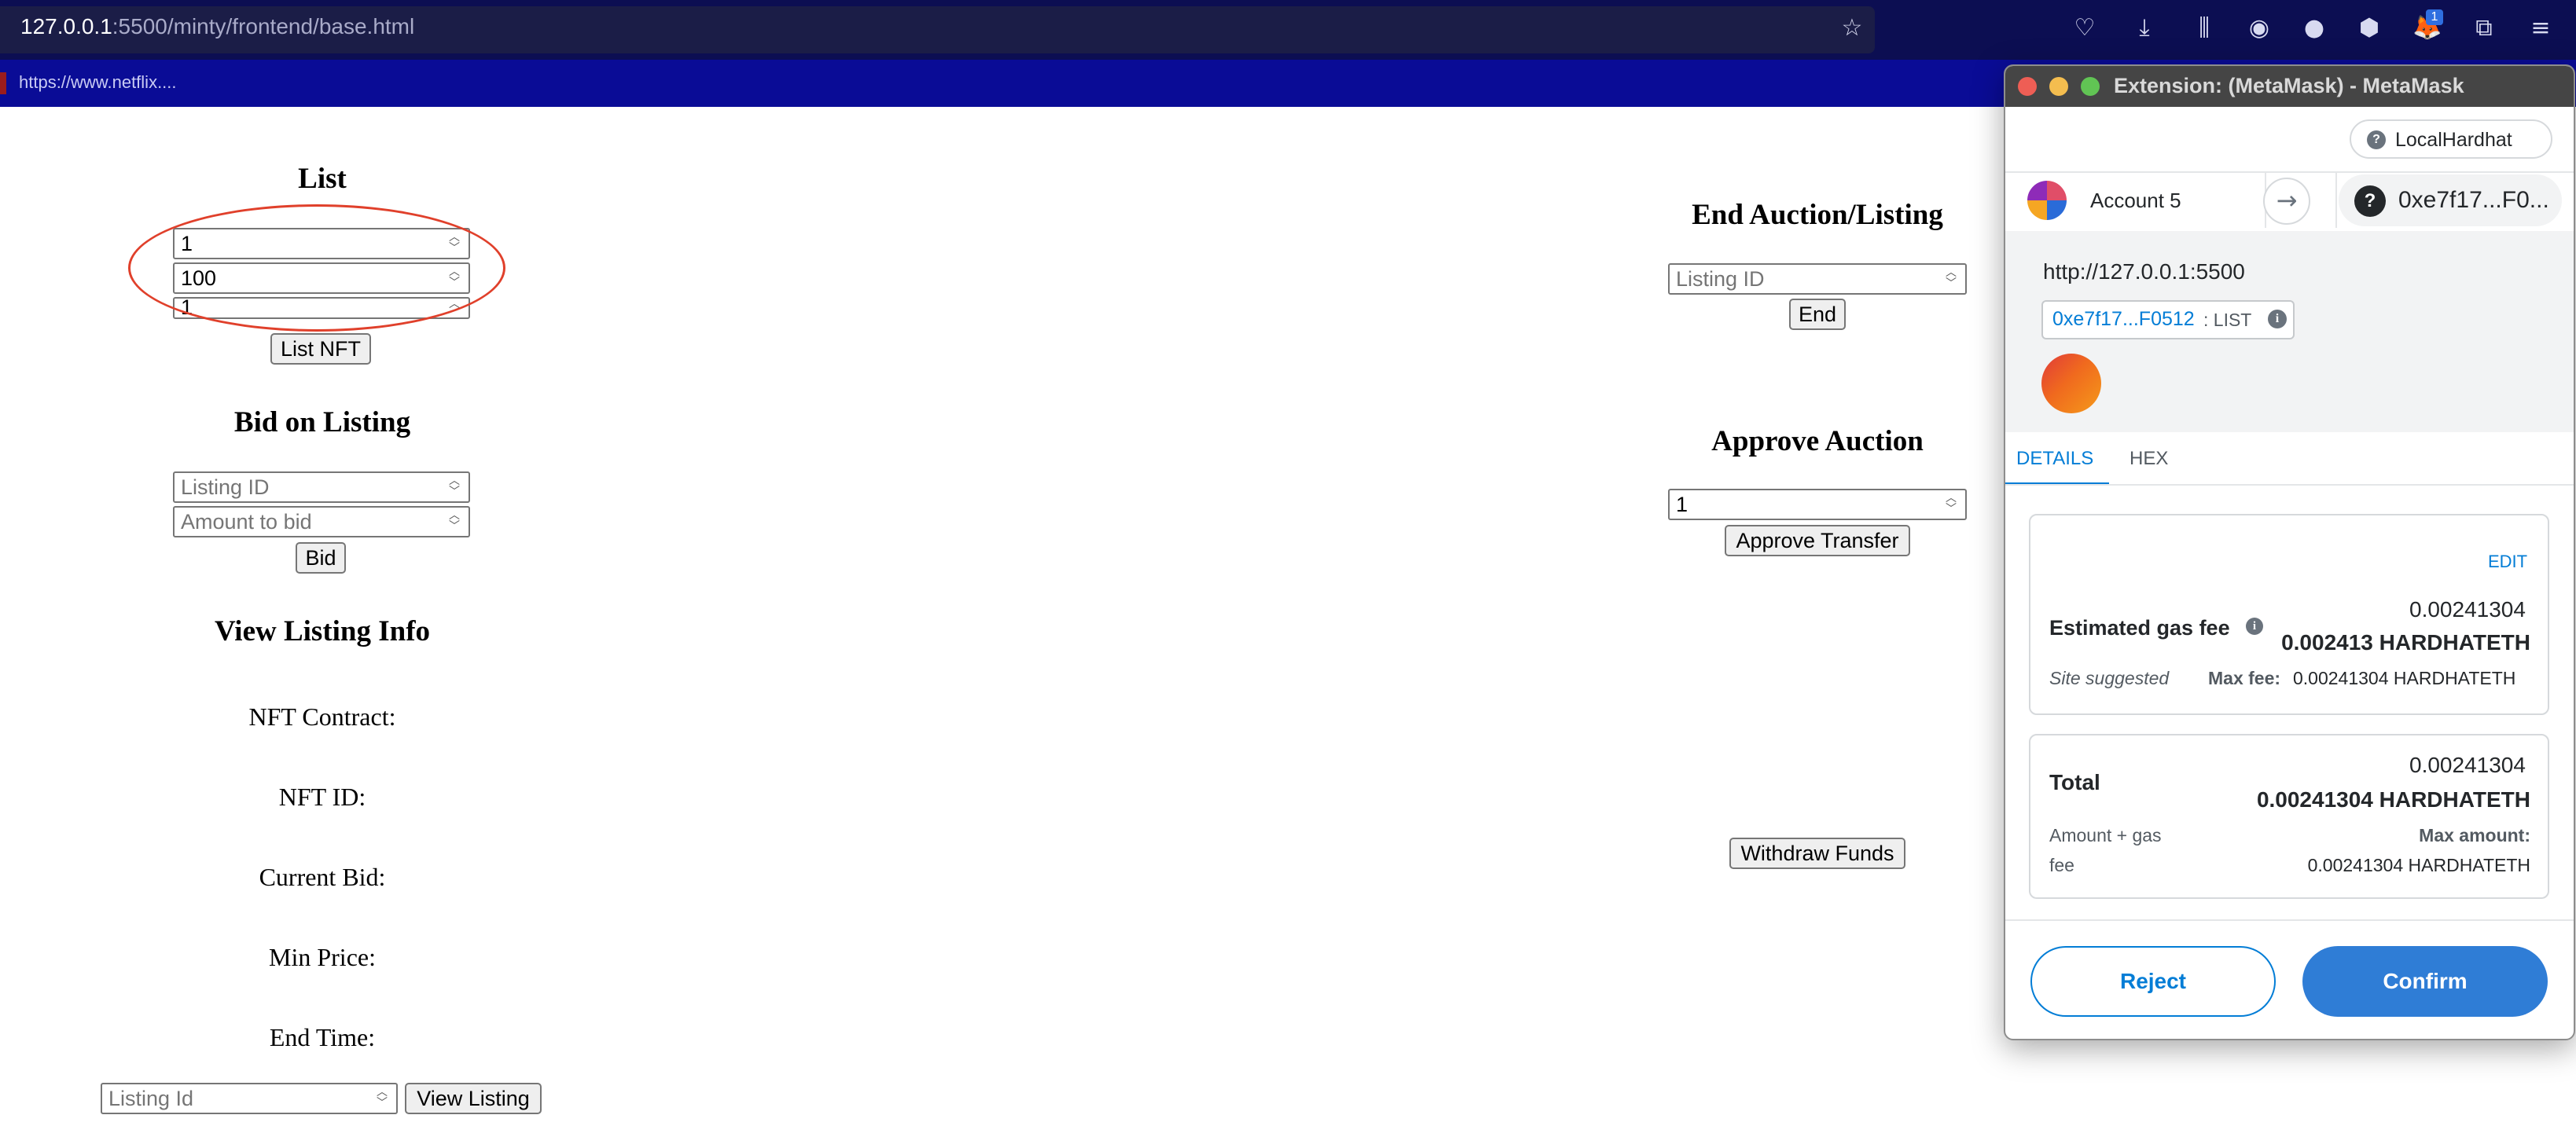  Describe the element at coordinates (2058, 86) in the screenshot. I see `minimize-window-icon` at that location.